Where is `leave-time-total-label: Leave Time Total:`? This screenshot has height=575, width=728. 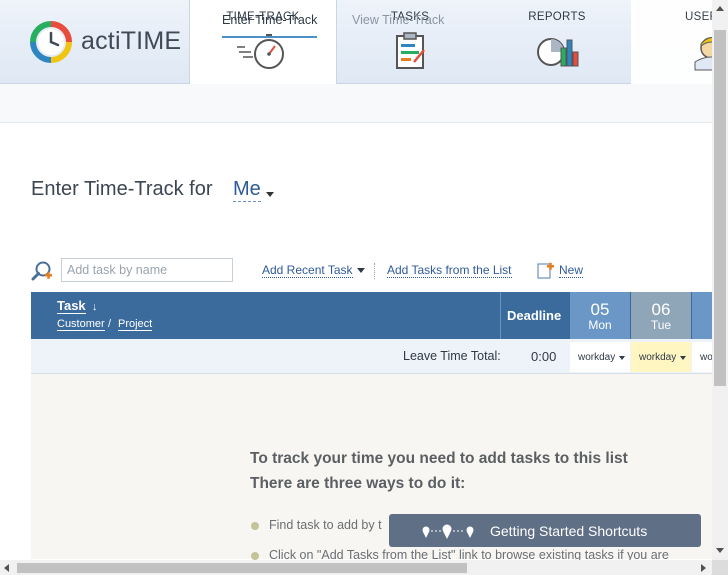 leave-time-total-label: Leave Time Total: is located at coordinates (452, 356).